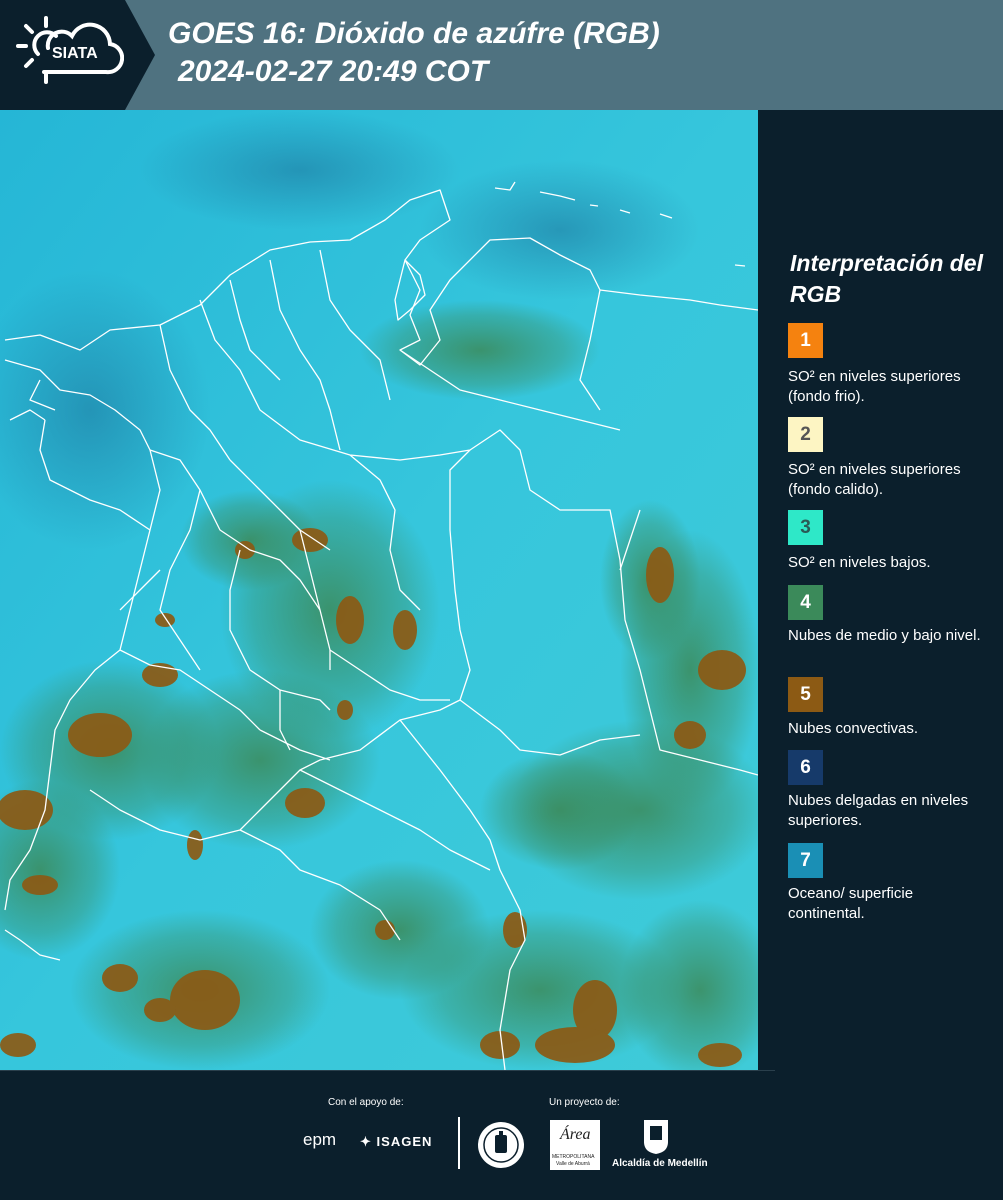 The width and height of the screenshot is (1003, 1200). Describe the element at coordinates (75, 53) in the screenshot. I see `siata-logo-text: SIATA` at that location.